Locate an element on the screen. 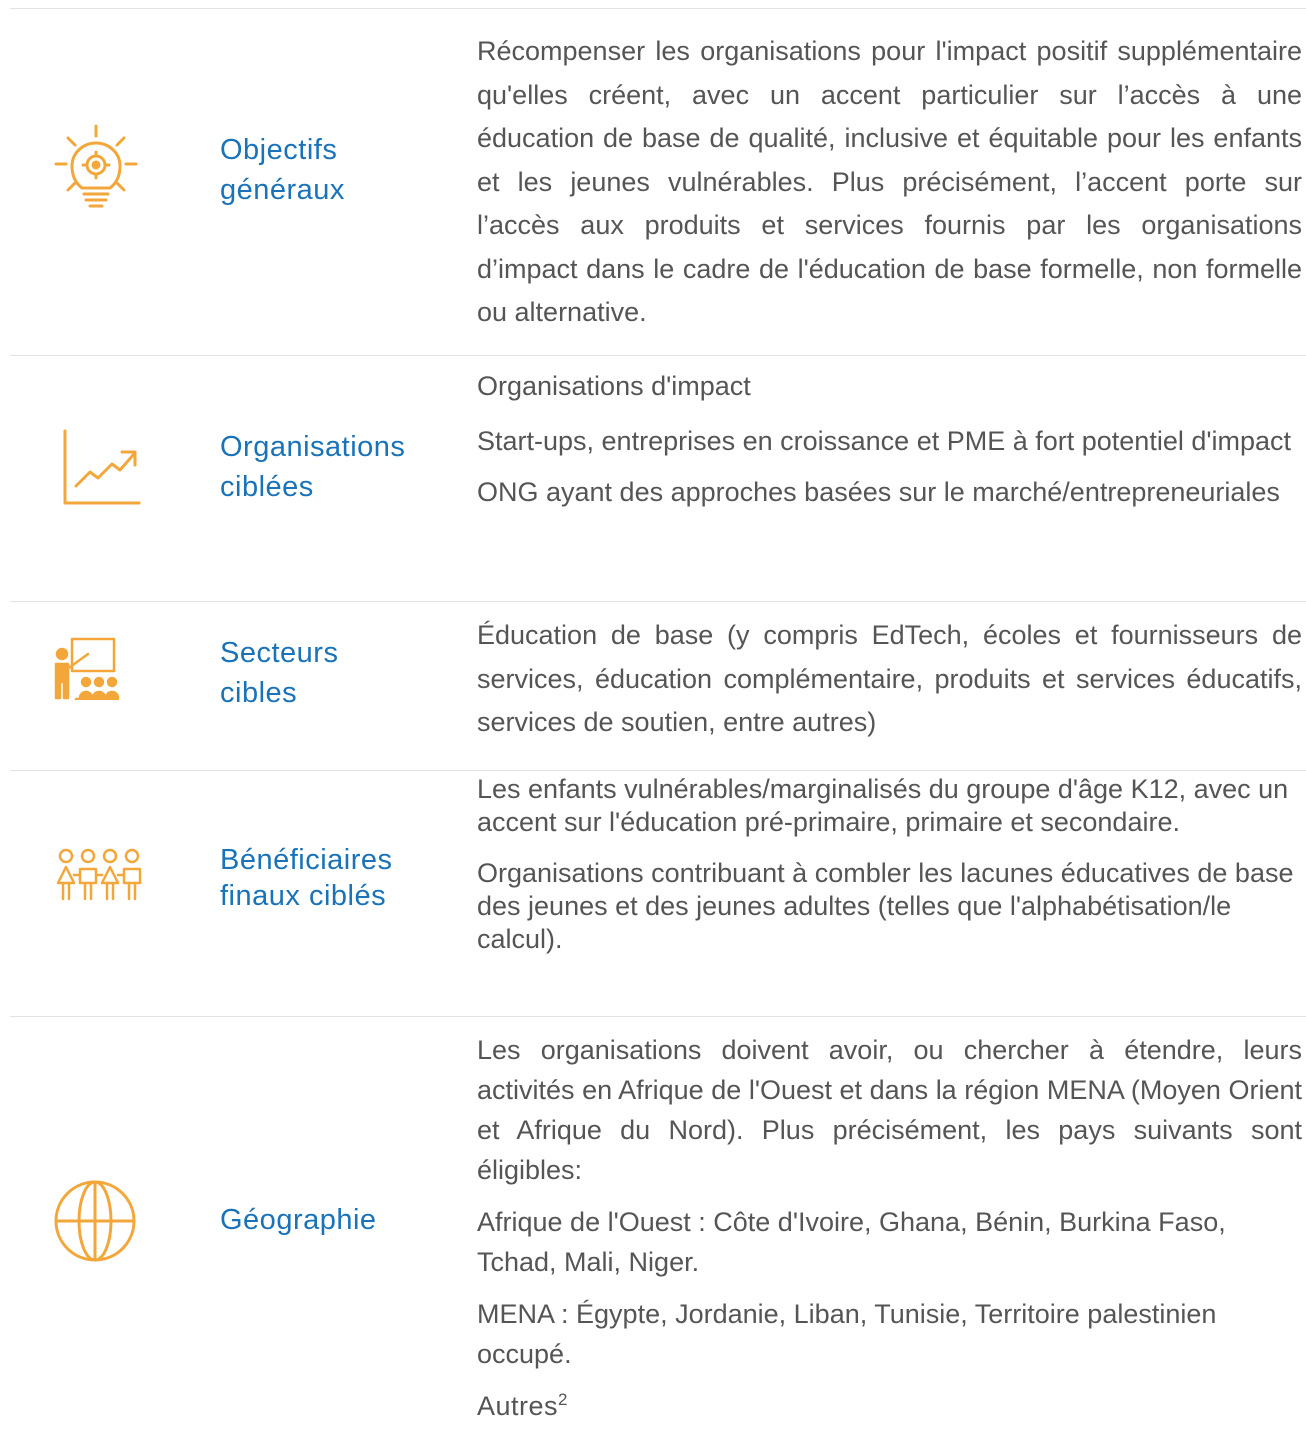 The height and width of the screenshot is (1437, 1306). row-label-objectifs: Objectifs généraux is located at coordinates (282, 170).